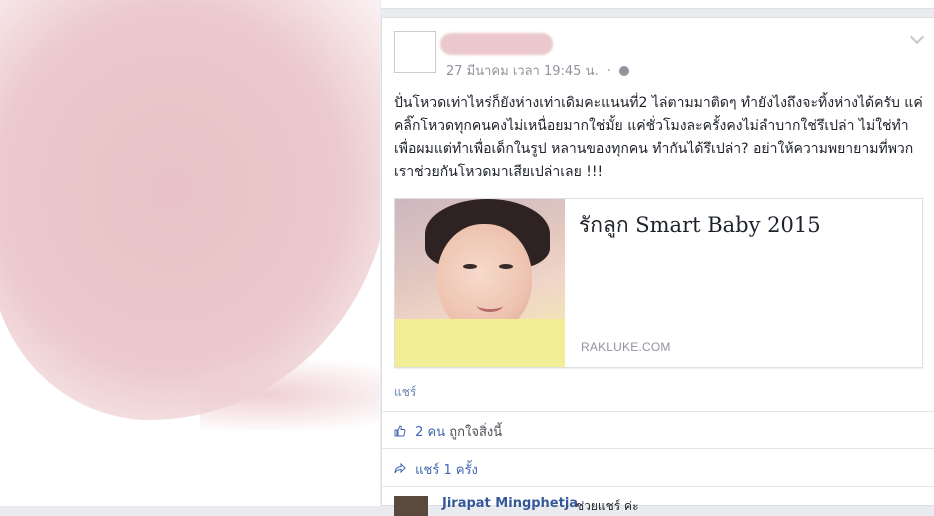 The image size is (934, 516). What do you see at coordinates (448, 431) in the screenshot?
I see `likes-summary: 2 คน ถูกใจสิ่งนี้` at bounding box center [448, 431].